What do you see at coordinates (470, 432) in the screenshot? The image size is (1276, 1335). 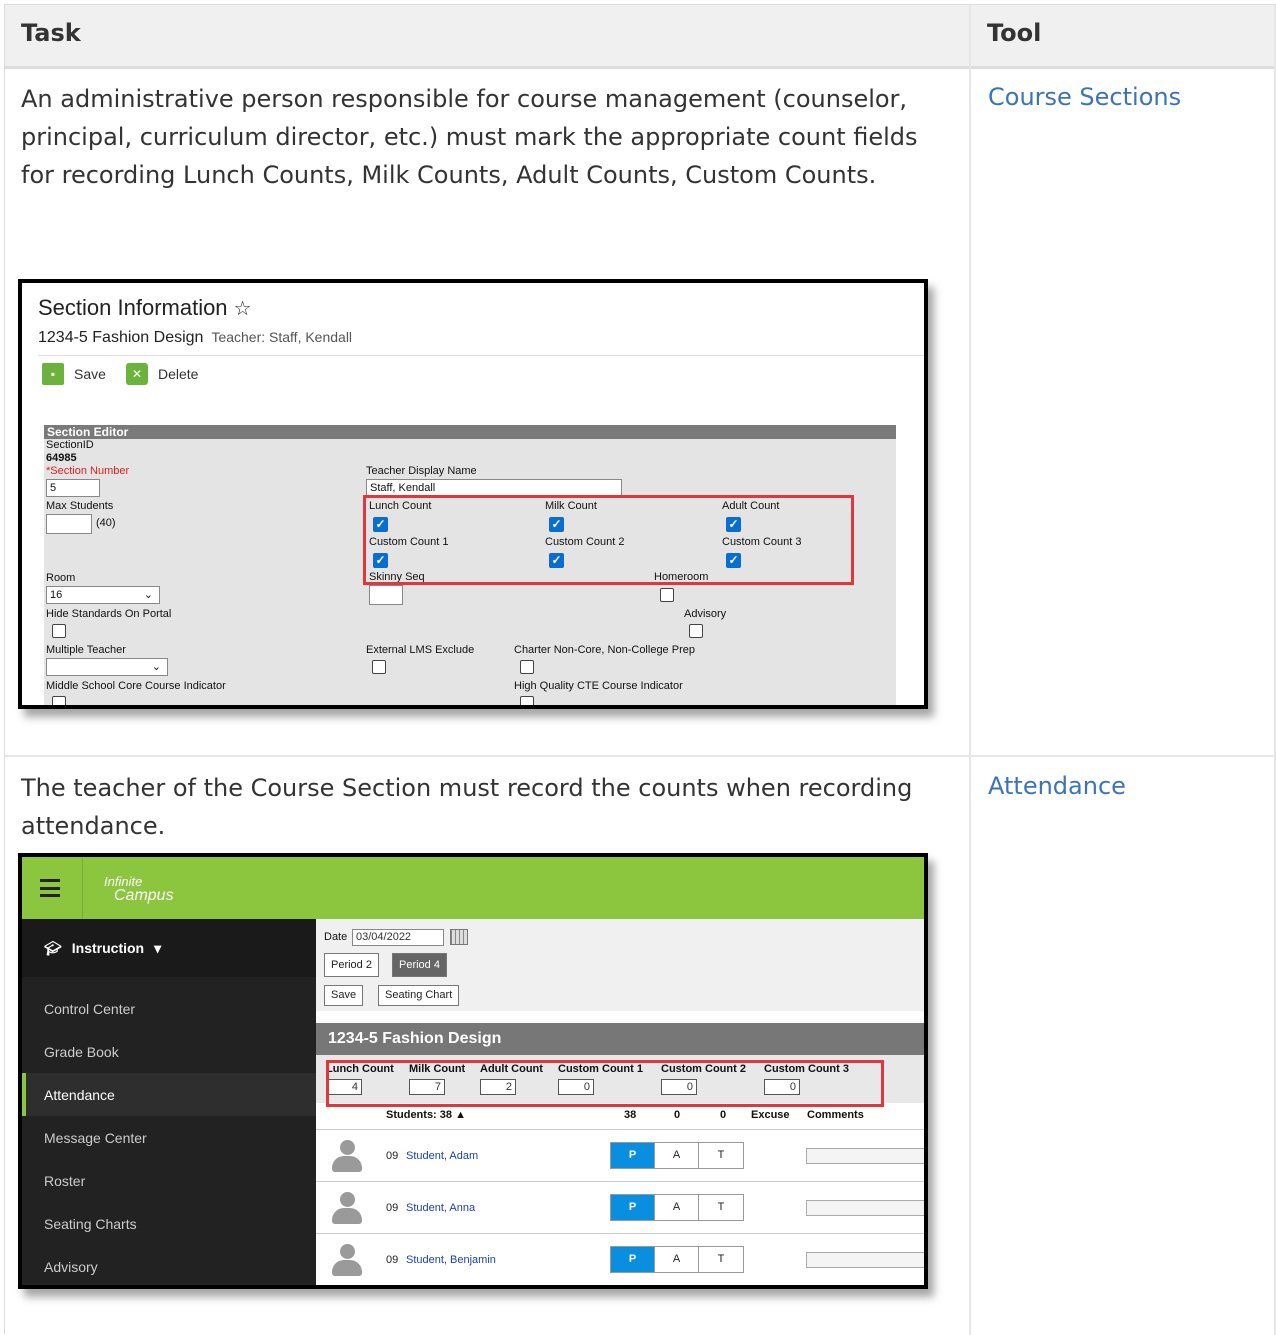 I see `section-editor-title: Section Editor` at bounding box center [470, 432].